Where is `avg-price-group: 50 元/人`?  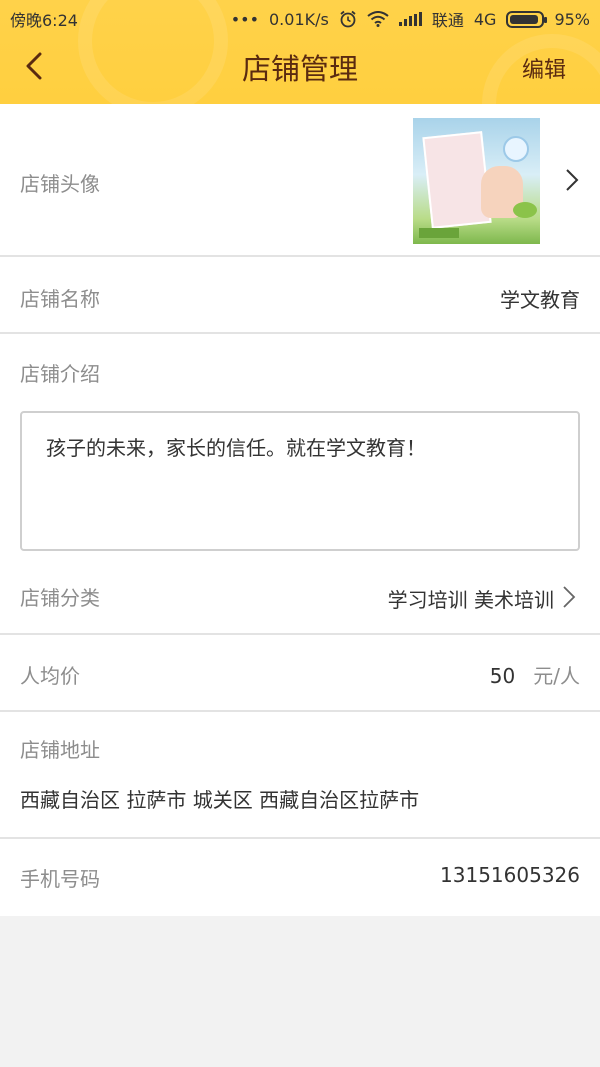
avg-price-group: 50 元/人 is located at coordinates (535, 674).